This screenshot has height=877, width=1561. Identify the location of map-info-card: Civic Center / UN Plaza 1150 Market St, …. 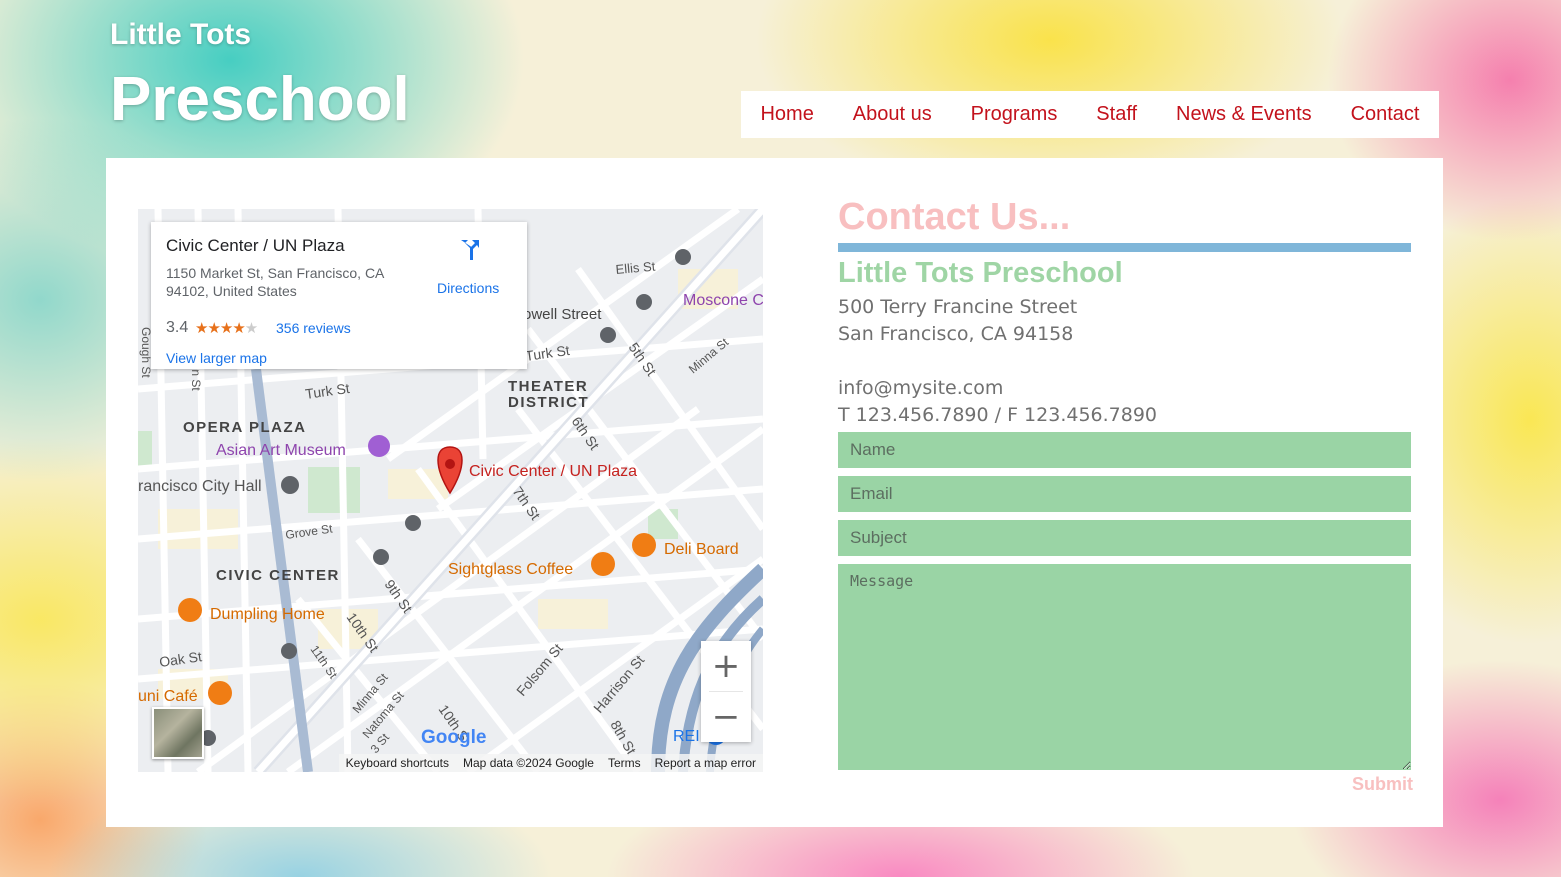
(339, 295).